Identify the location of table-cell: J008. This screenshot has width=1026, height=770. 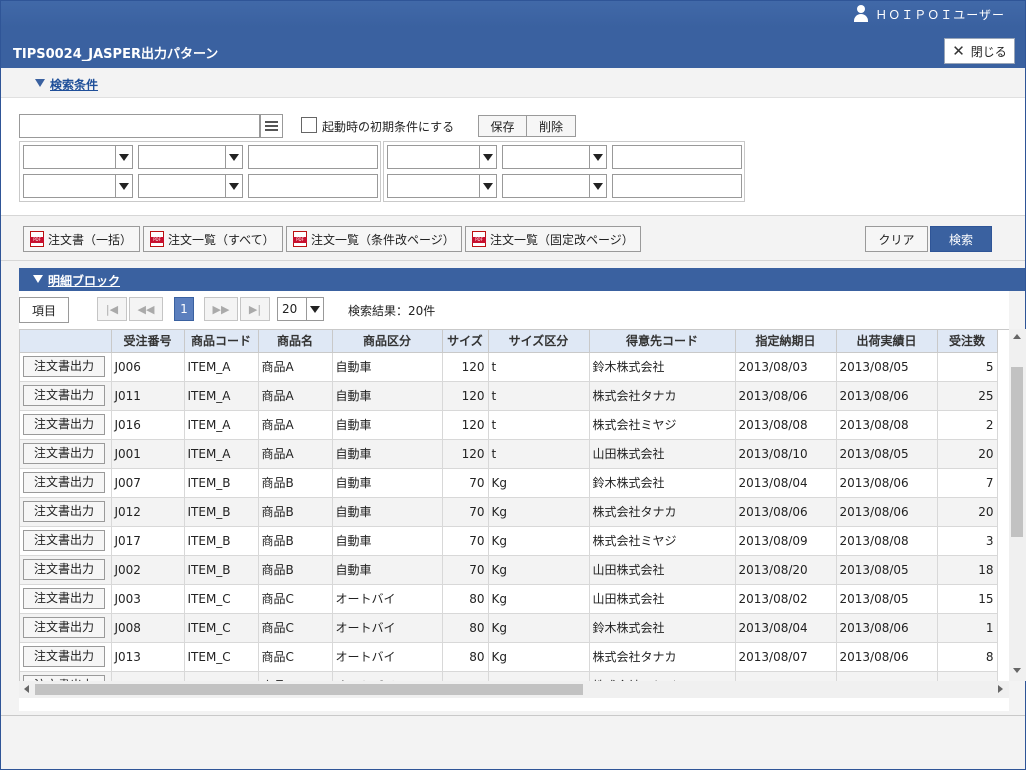
(148, 628).